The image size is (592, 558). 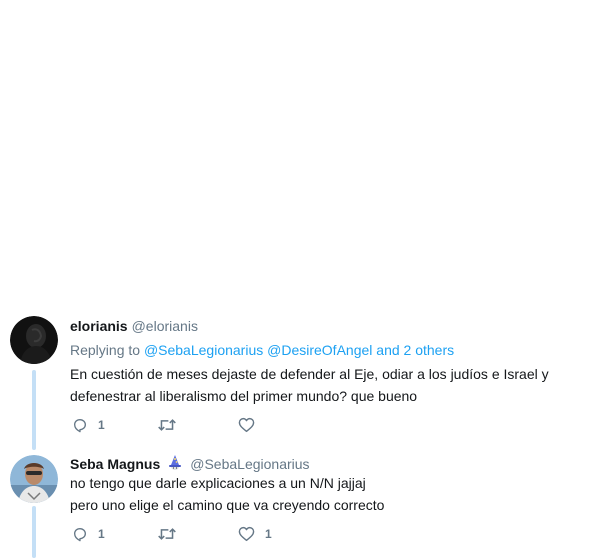 I want to click on replying-to-label: Replying to, so click(x=105, y=350).